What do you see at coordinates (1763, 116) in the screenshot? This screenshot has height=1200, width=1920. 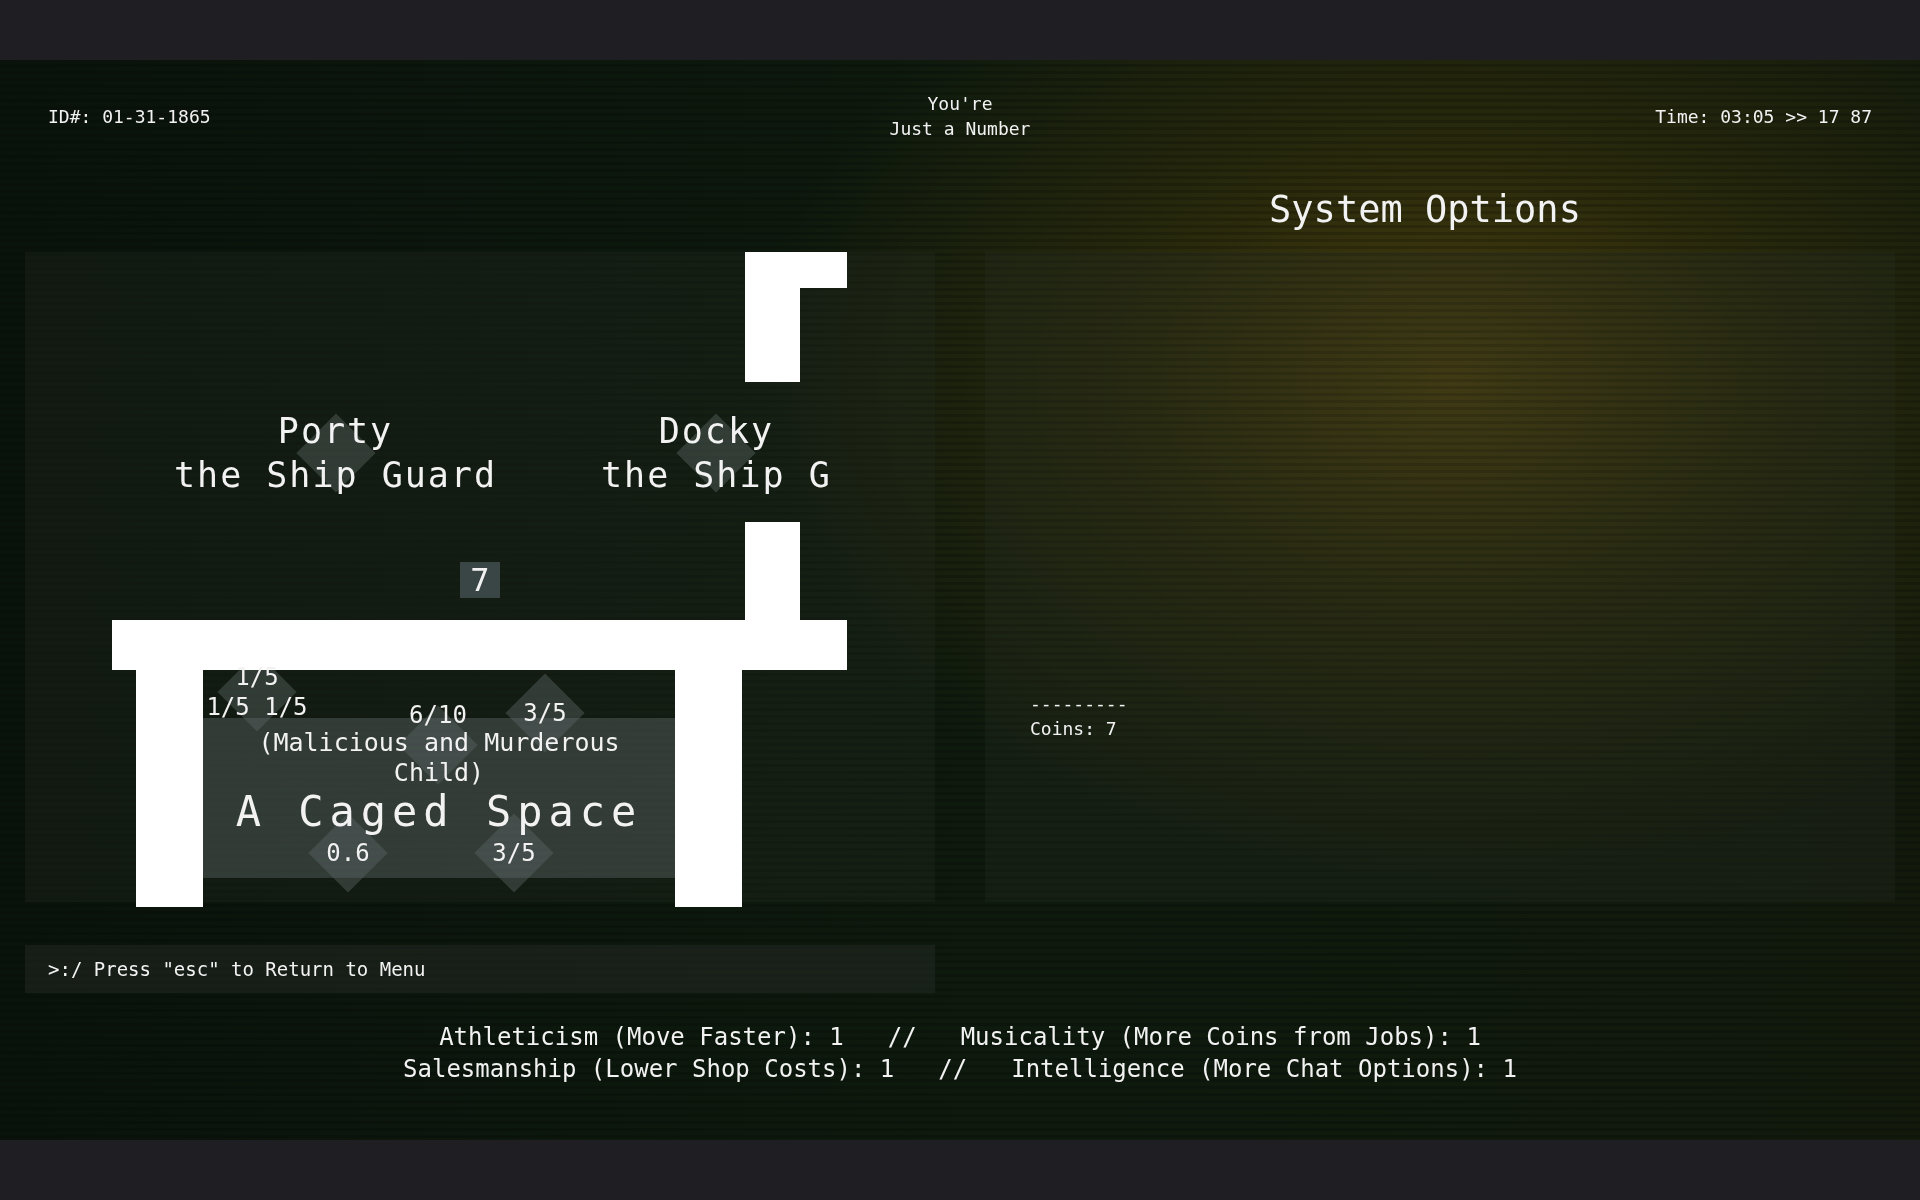 I see `time-label: Time: 03:05 >> 17 87` at bounding box center [1763, 116].